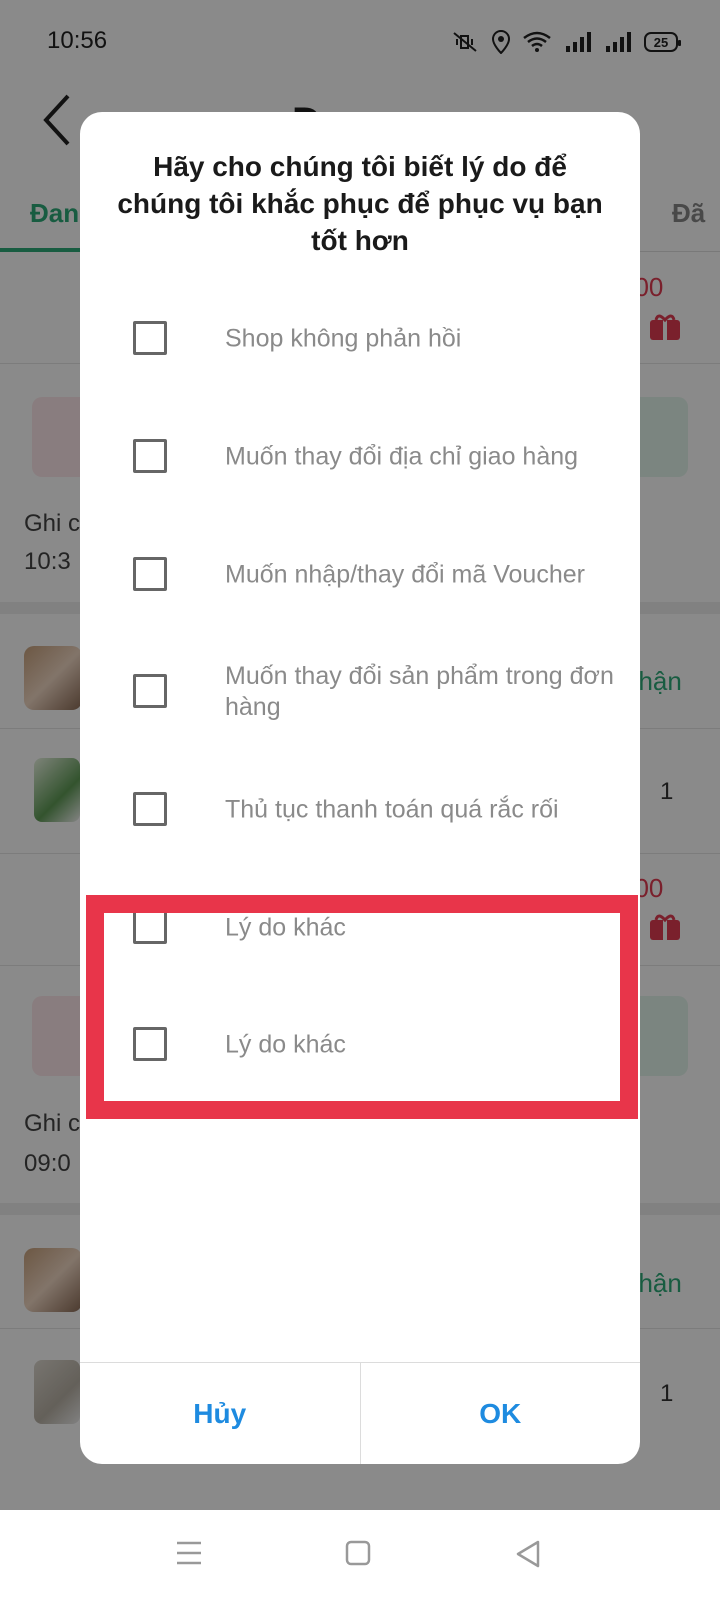 This screenshot has height=1600, width=720. I want to click on cancel-button: Hủy, so click(220, 1413).